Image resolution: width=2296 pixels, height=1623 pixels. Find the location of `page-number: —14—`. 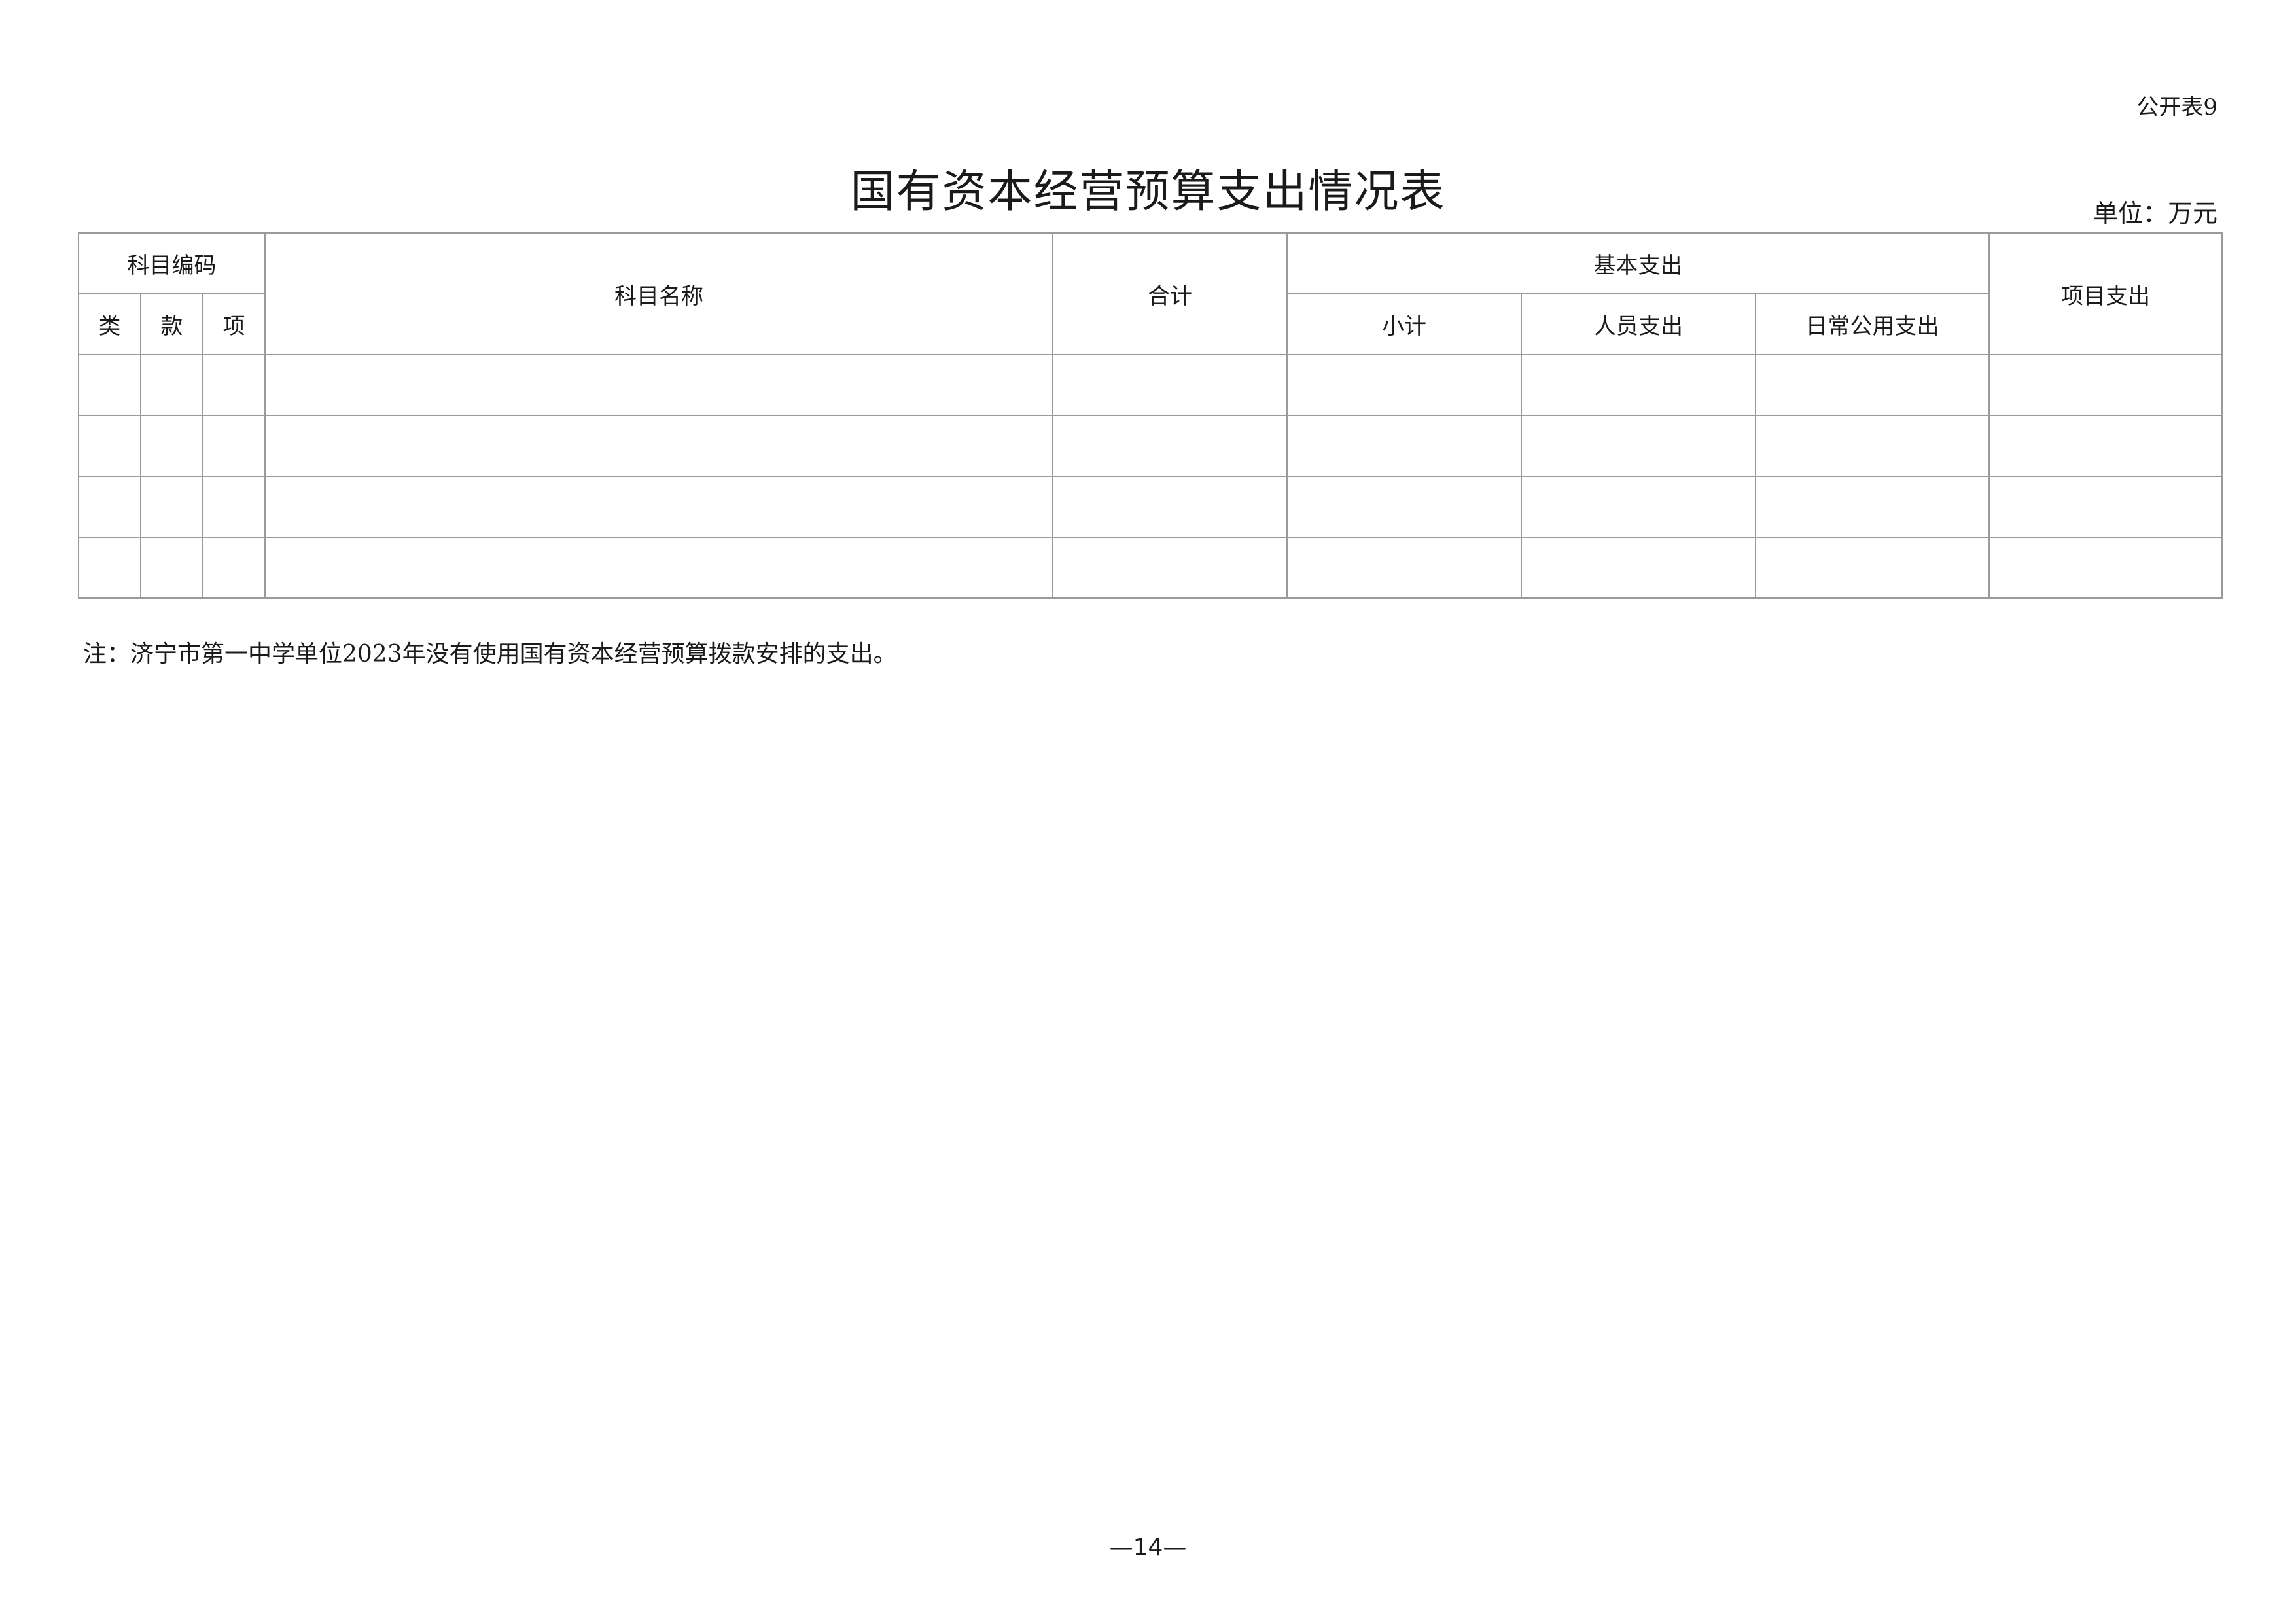

page-number: —14— is located at coordinates (1148, 1547).